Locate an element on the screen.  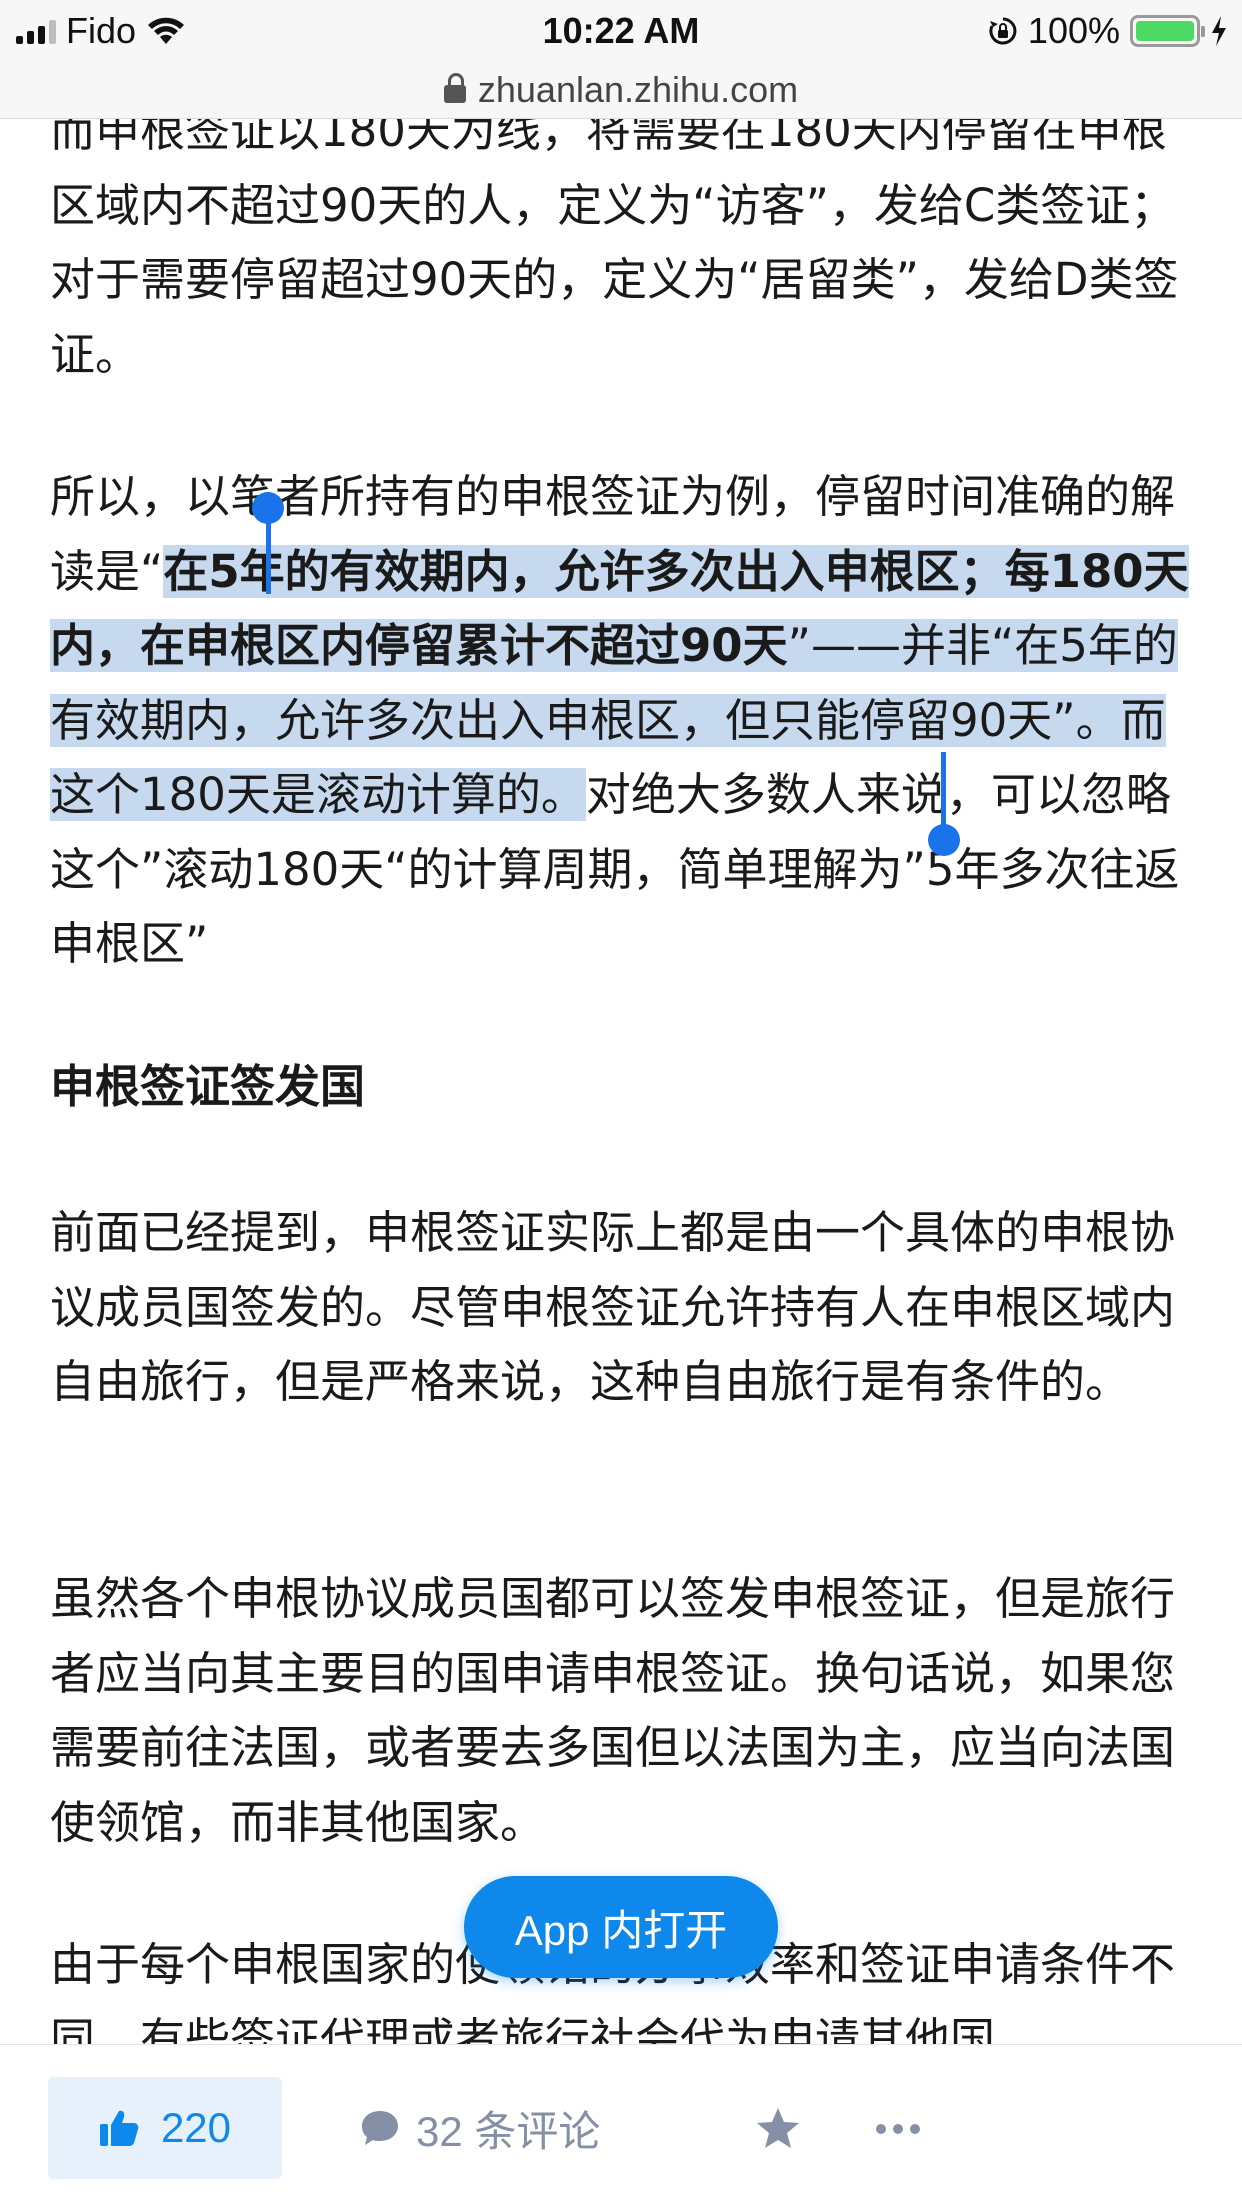
charging-bolt-icon is located at coordinates (1219, 31).